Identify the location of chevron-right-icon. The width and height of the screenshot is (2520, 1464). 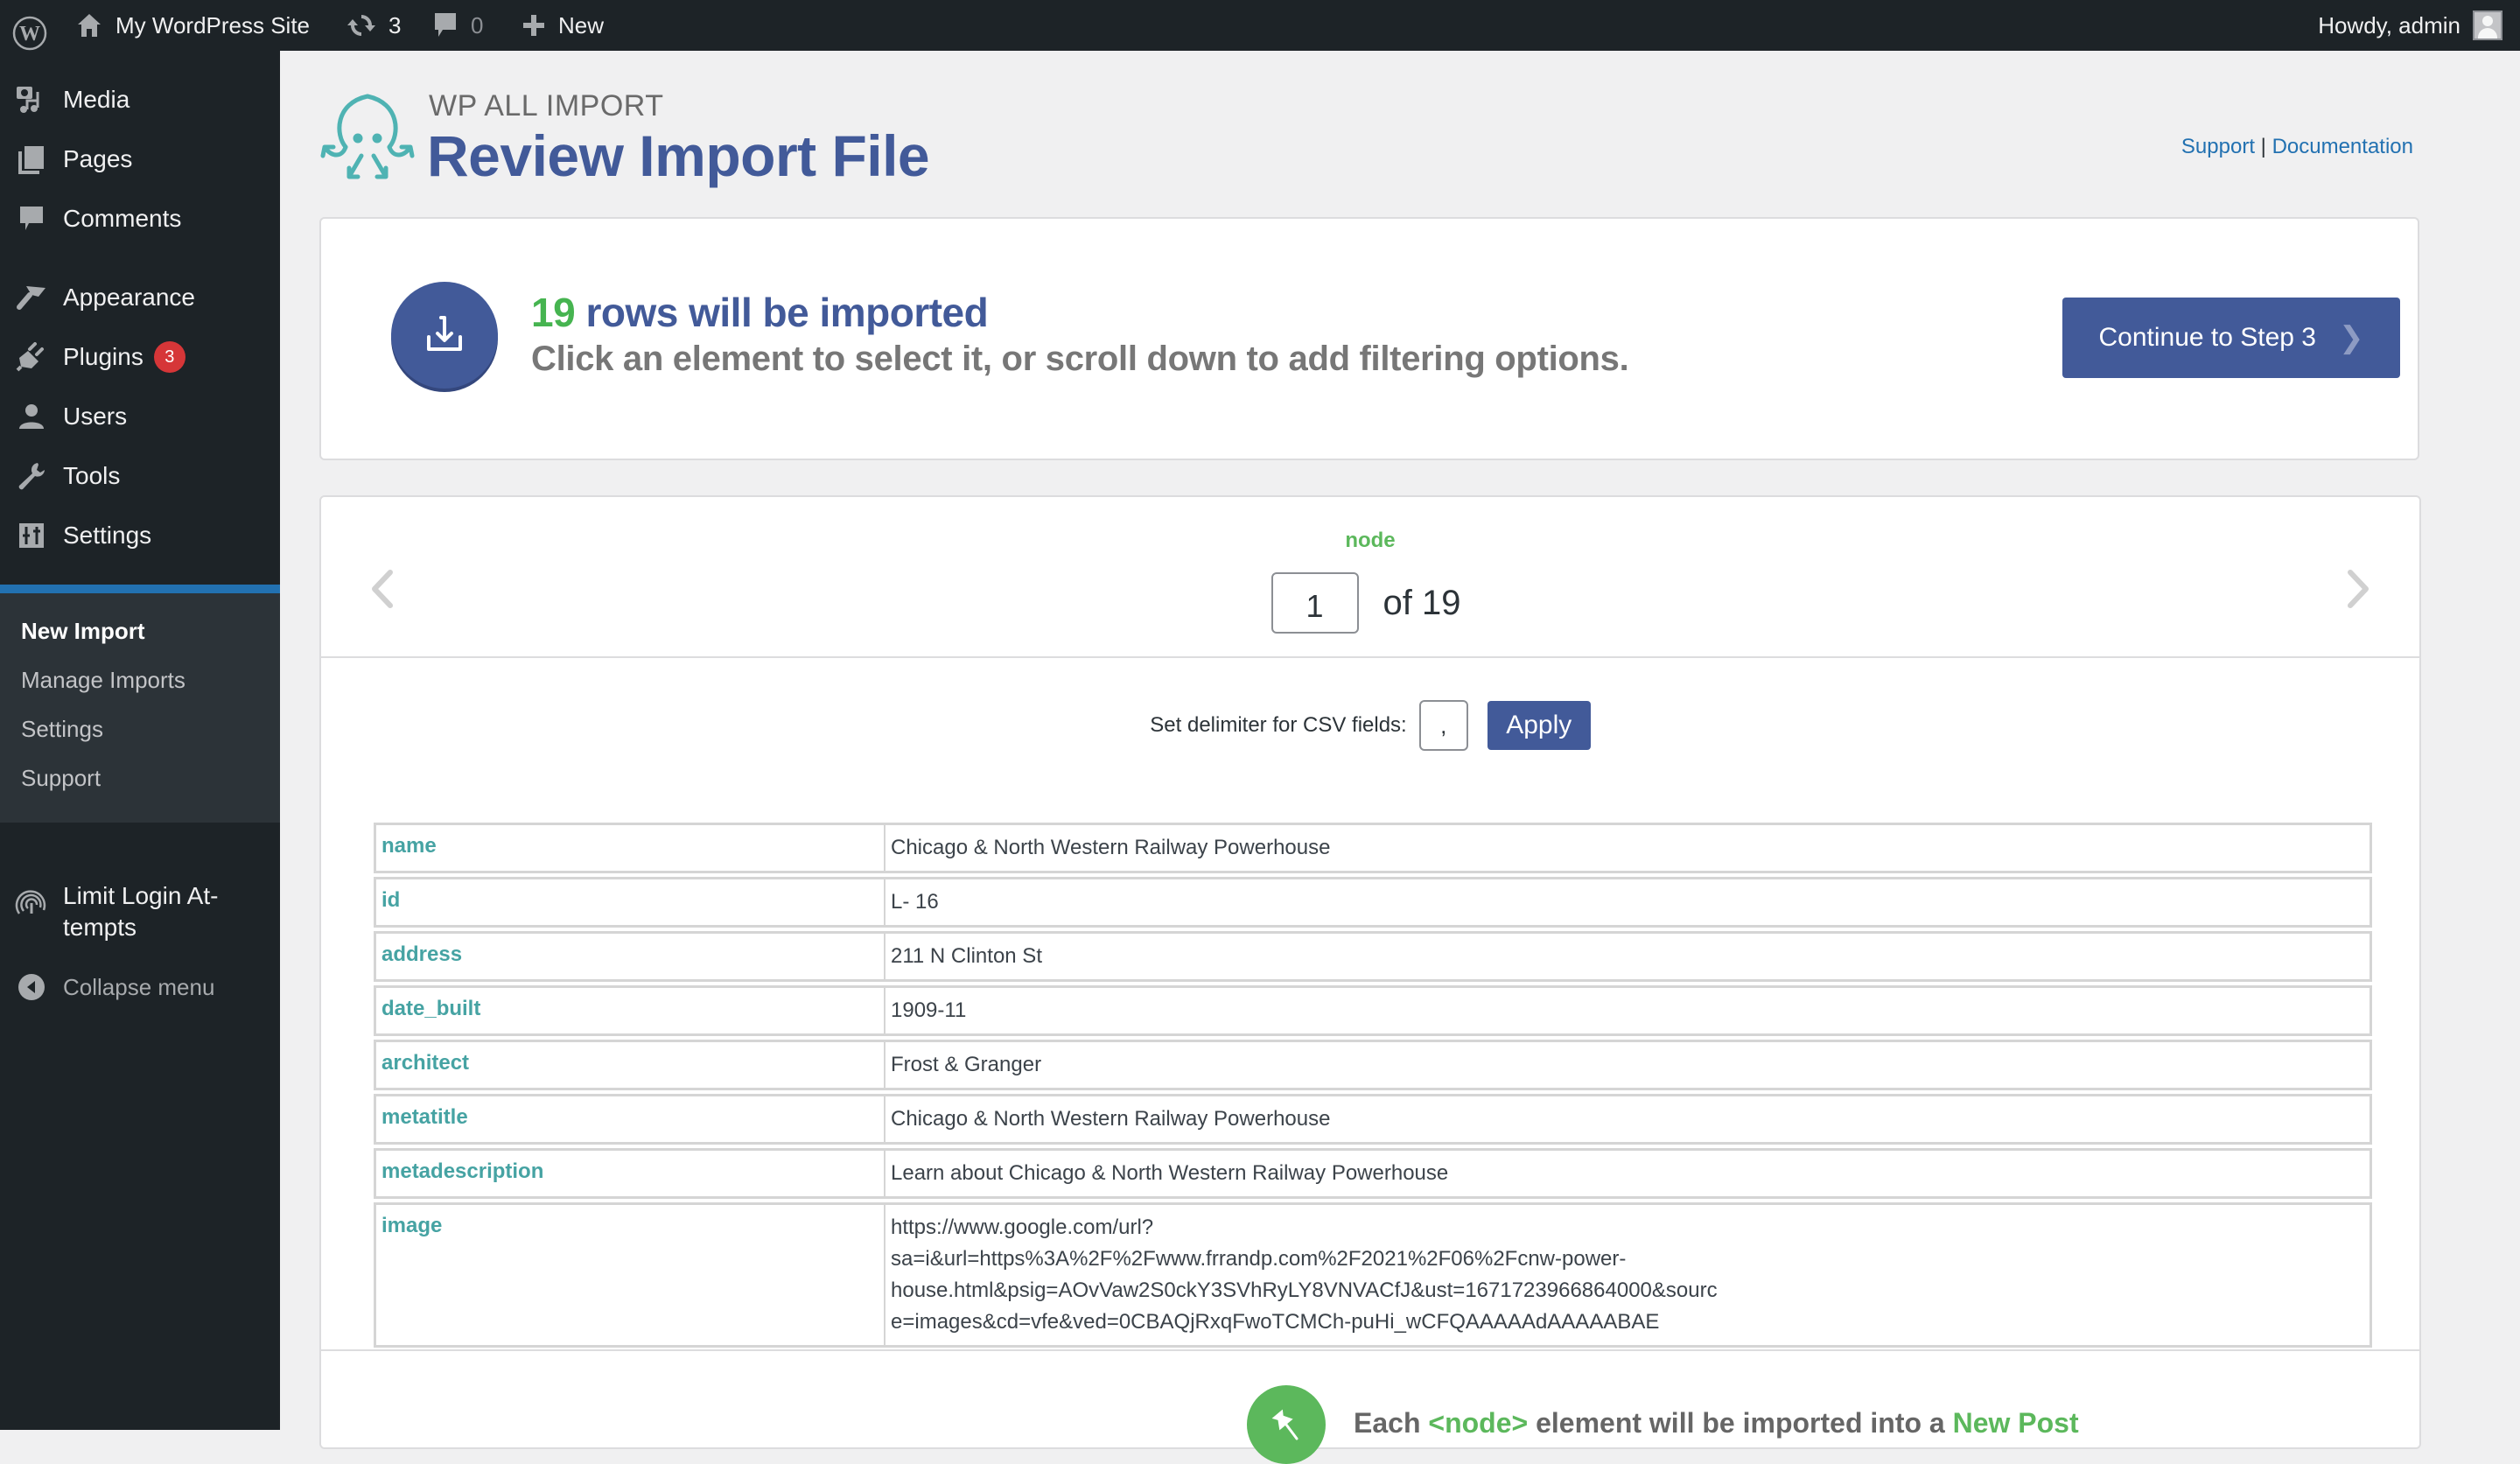
(2358, 589).